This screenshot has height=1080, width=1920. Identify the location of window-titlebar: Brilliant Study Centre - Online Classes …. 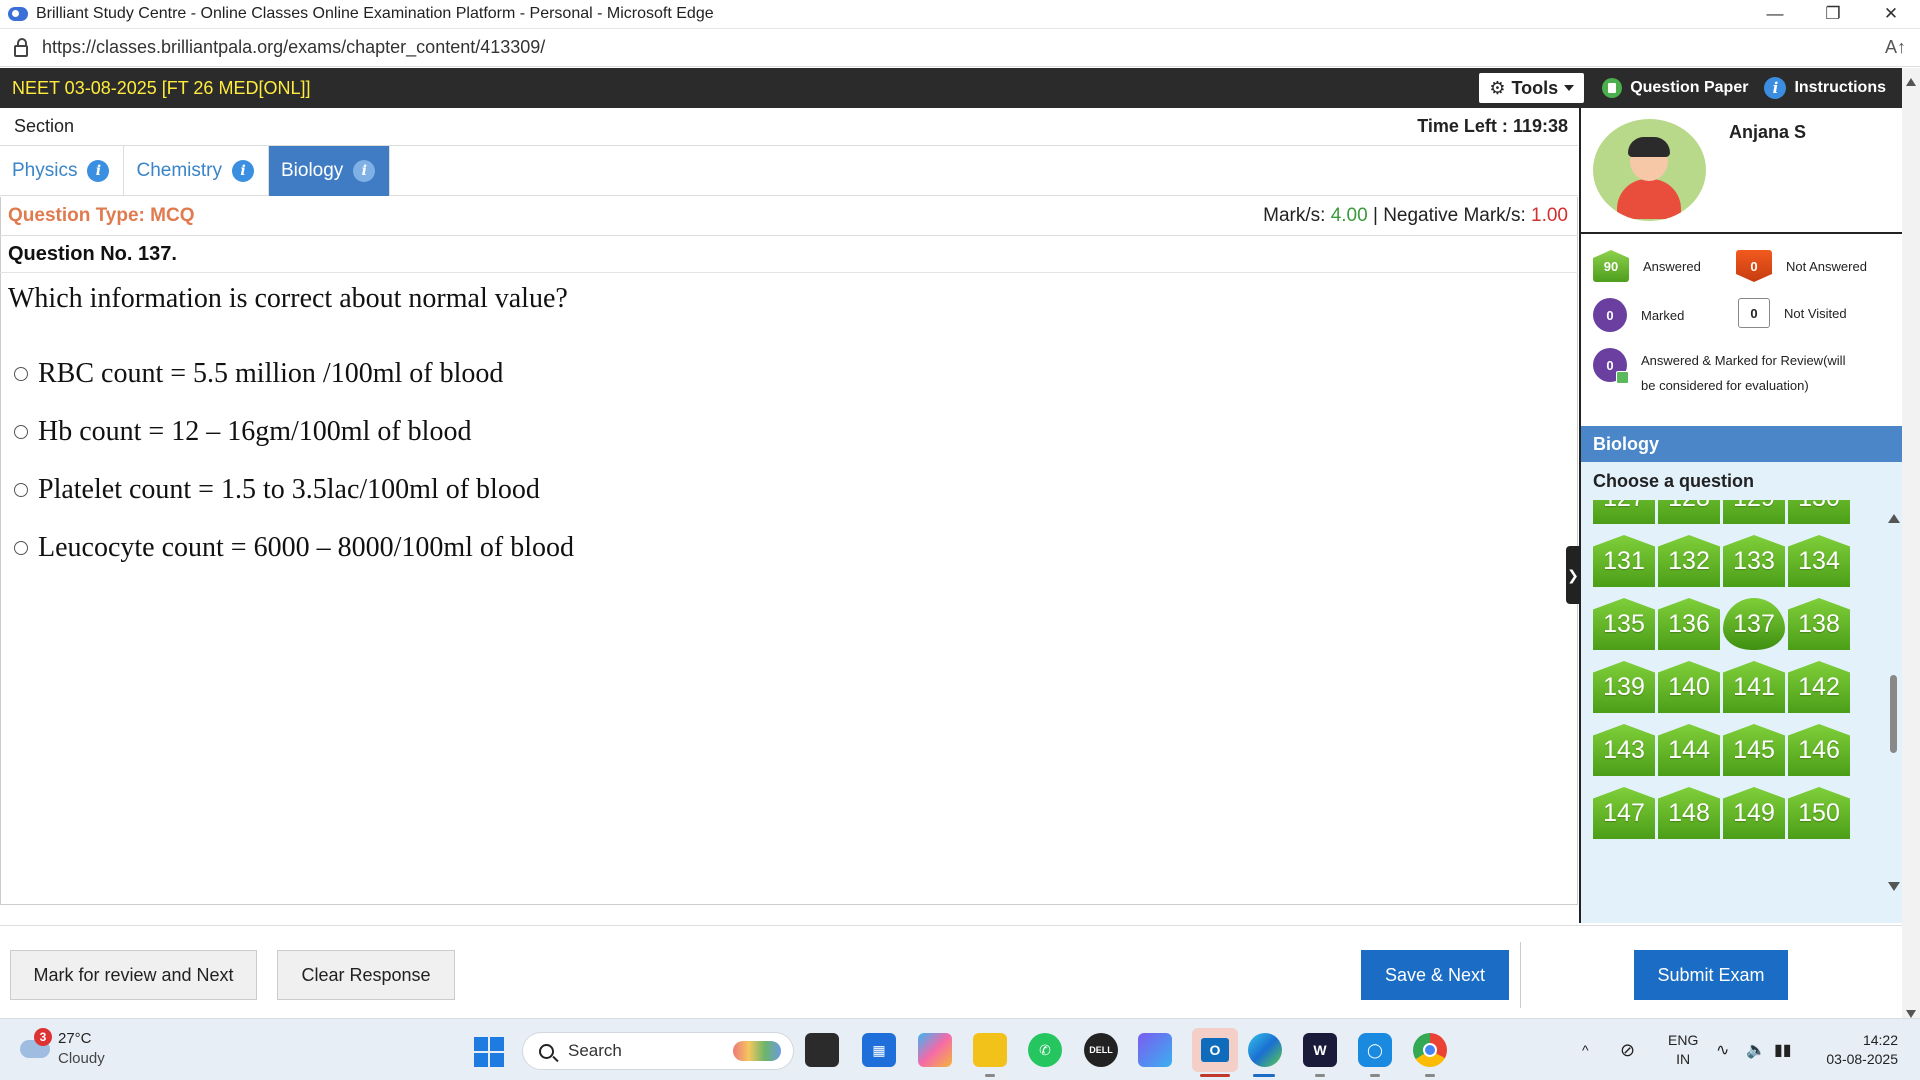
(960, 14).